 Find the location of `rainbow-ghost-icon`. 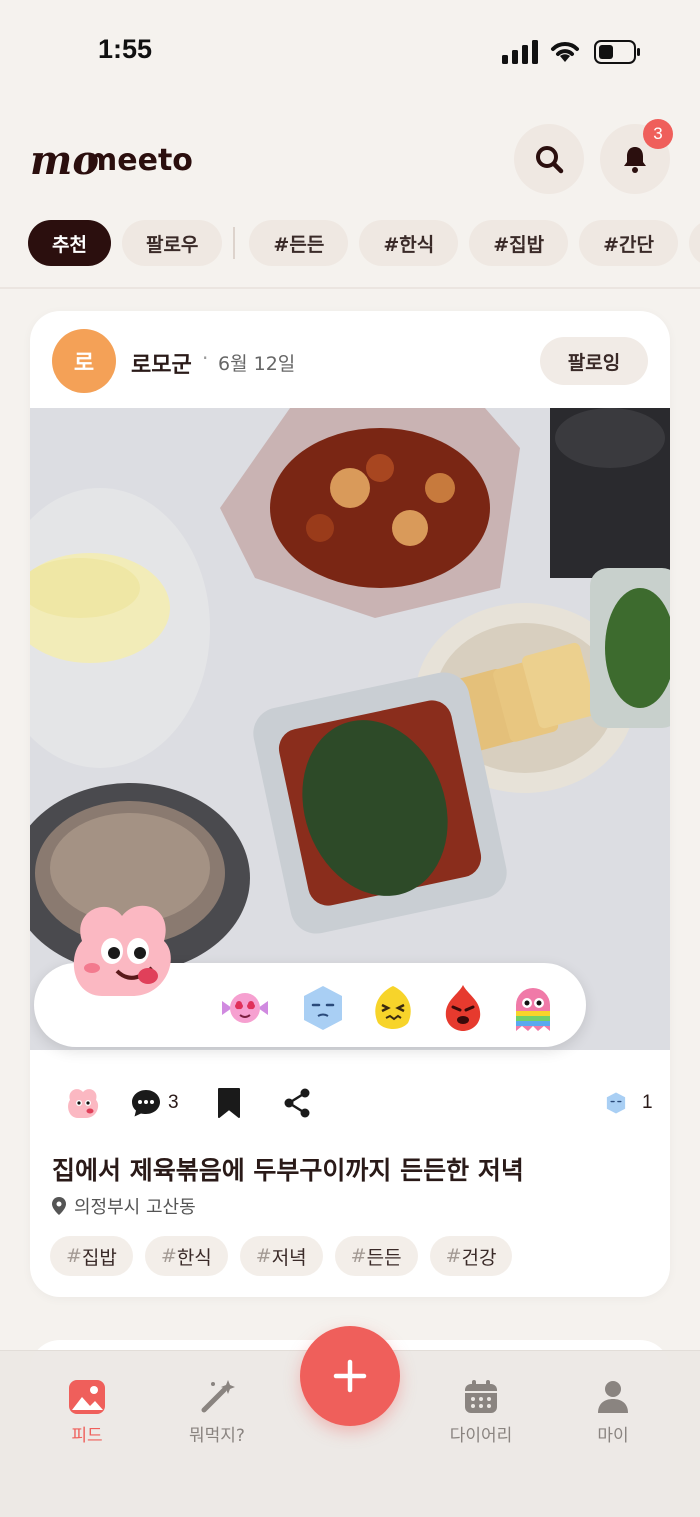

rainbow-ghost-icon is located at coordinates (533, 1008).